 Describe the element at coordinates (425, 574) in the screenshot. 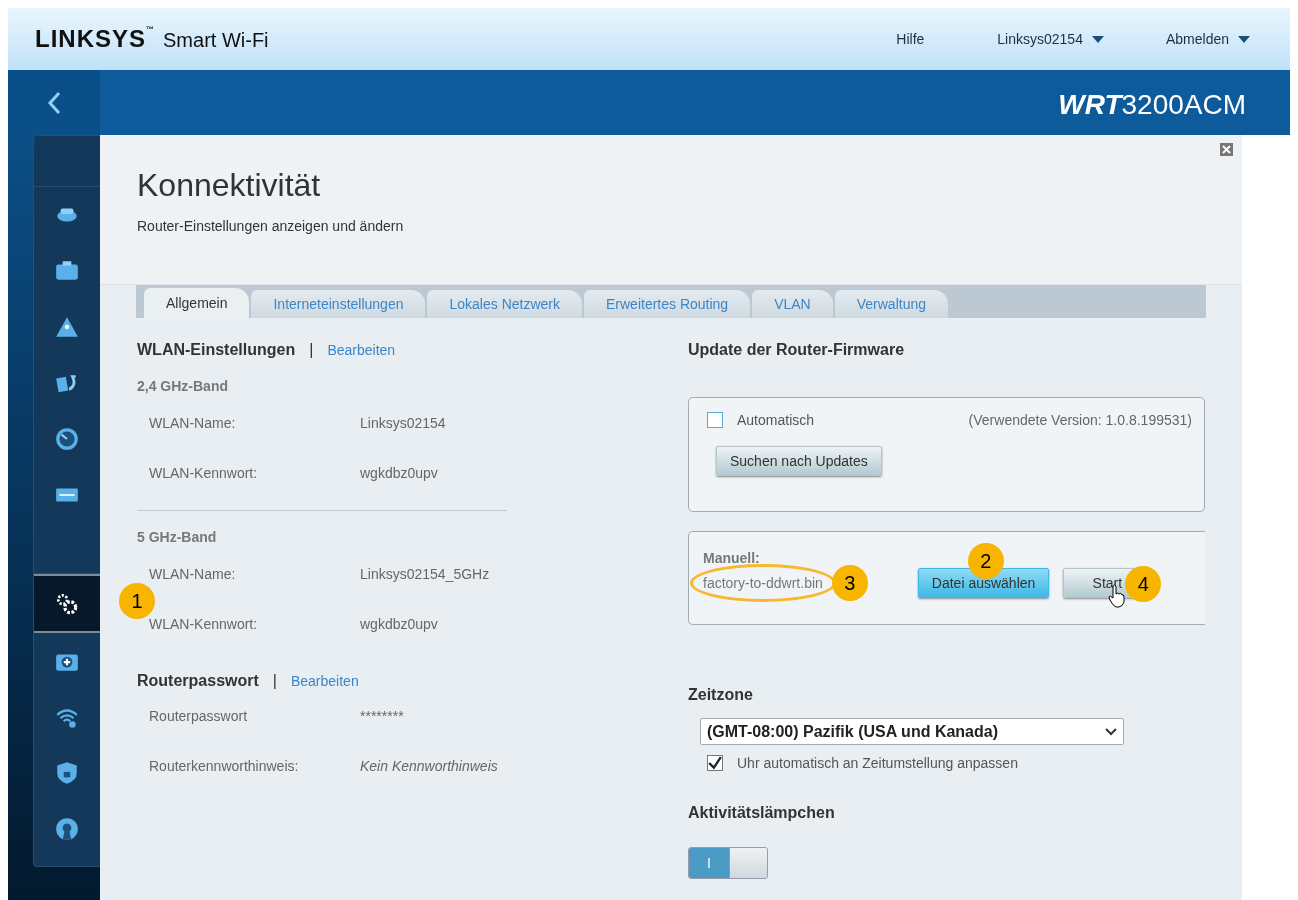

I see `field-value: Linksys02154_5GHz` at that location.